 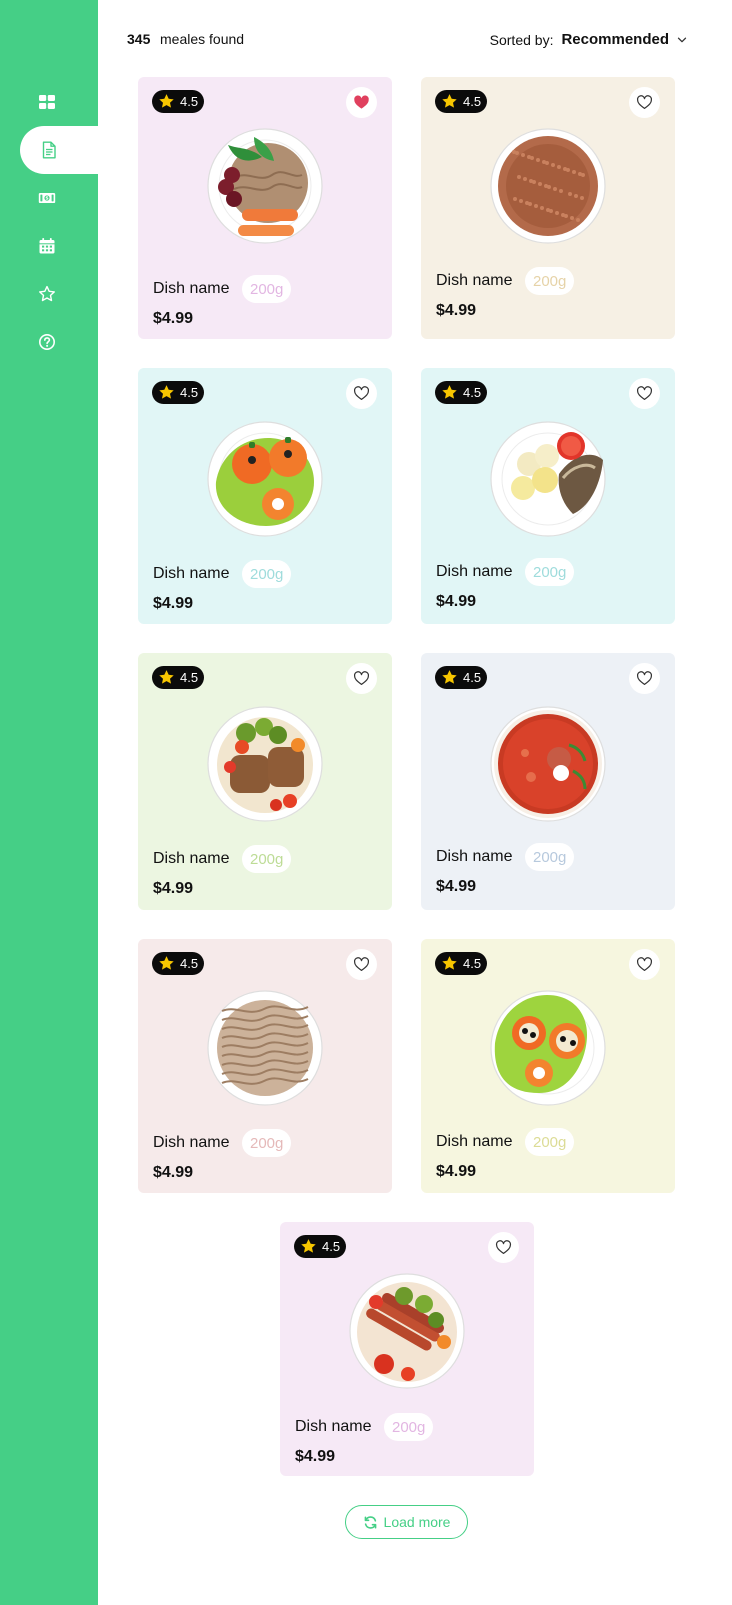 I want to click on load-more-button: Load more, so click(x=406, y=1522).